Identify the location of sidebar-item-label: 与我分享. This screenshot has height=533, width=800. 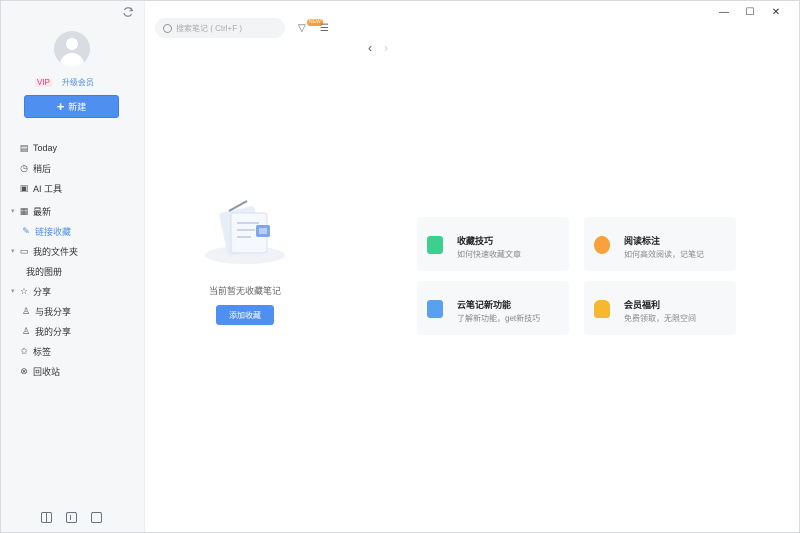
(53, 311).